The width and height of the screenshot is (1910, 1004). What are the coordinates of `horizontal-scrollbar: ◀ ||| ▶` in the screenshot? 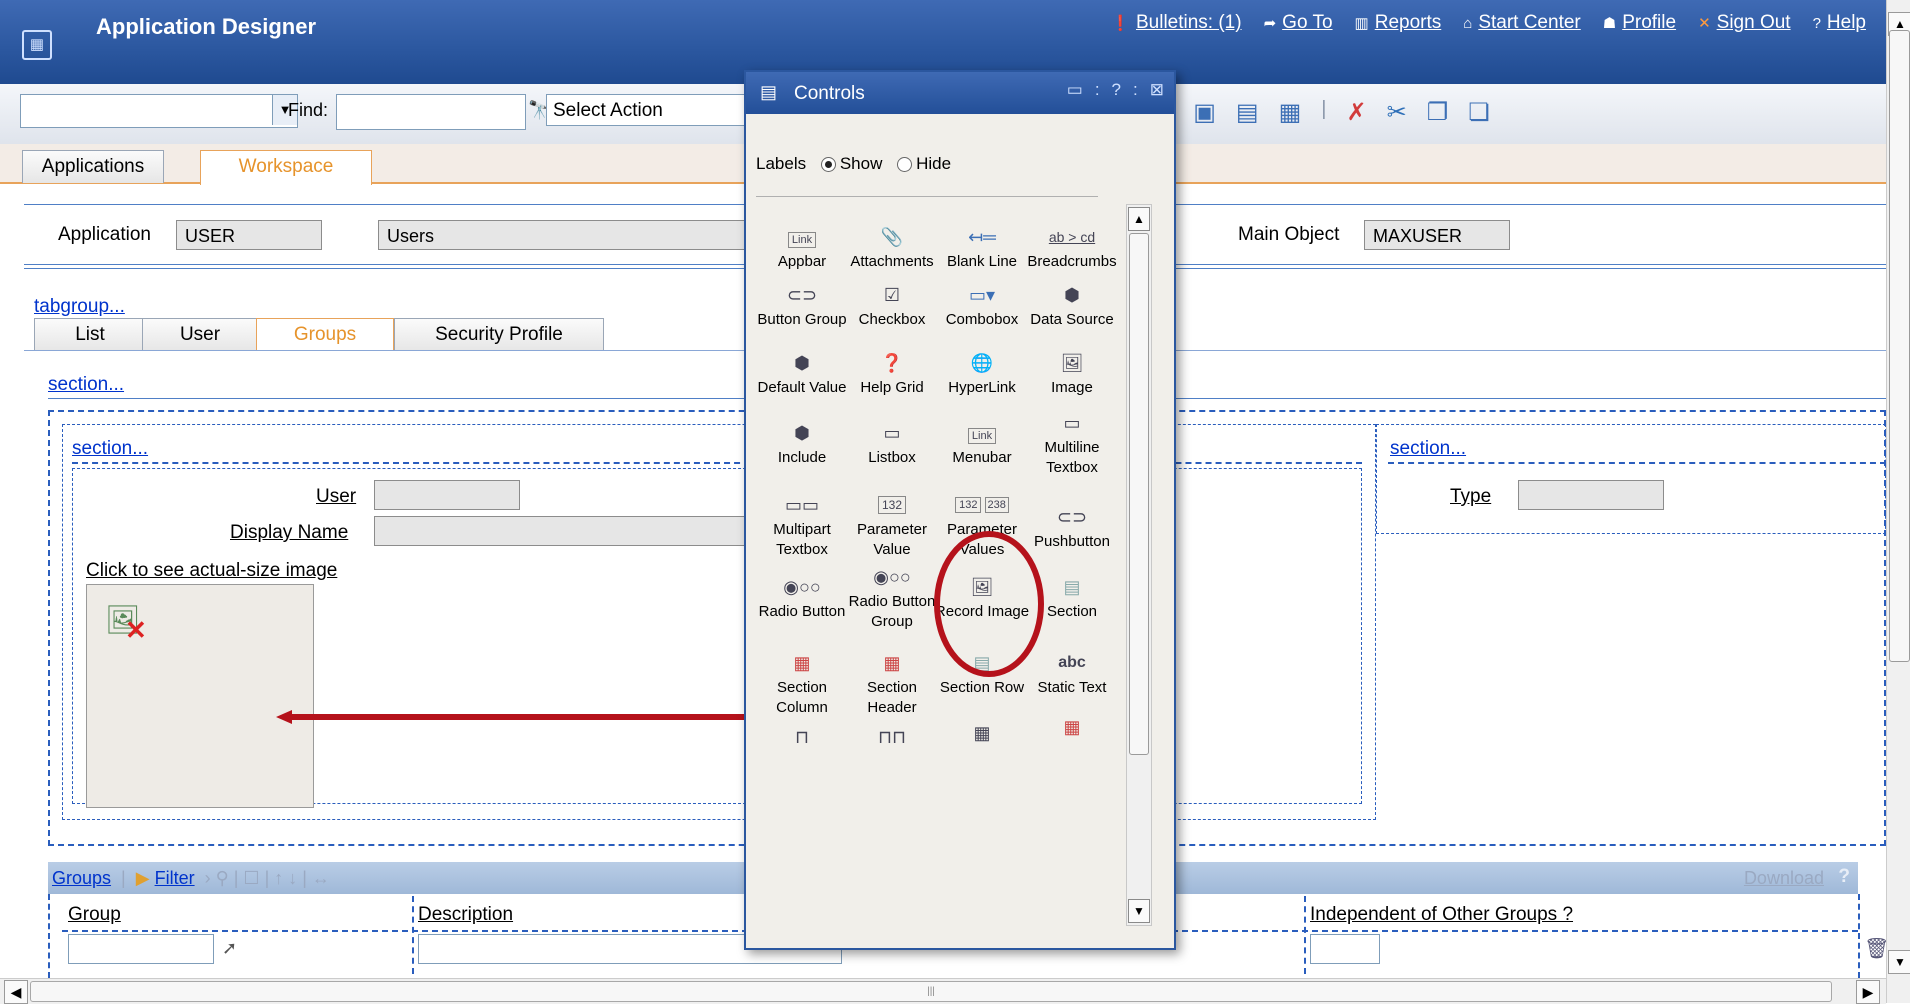 It's located at (943, 991).